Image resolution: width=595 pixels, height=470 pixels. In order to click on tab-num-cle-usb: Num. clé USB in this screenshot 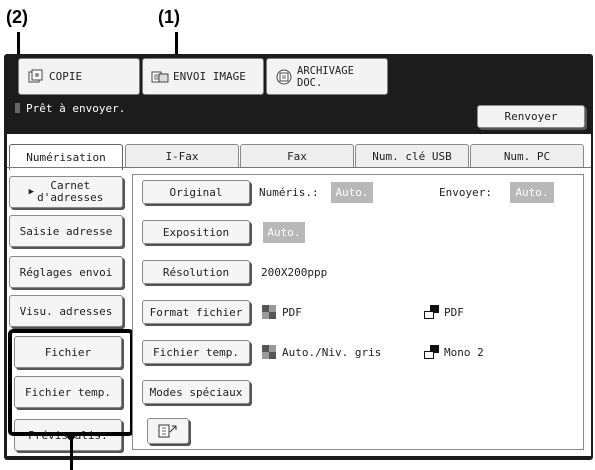, I will do `click(412, 156)`.